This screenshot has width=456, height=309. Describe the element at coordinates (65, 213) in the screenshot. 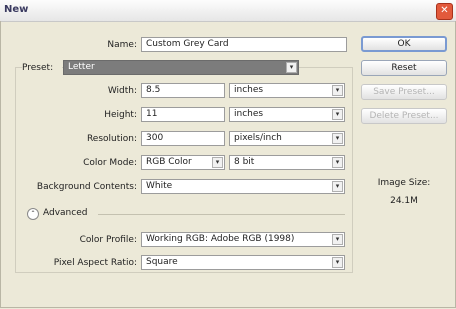

I see `advanced-label: Advanced` at that location.